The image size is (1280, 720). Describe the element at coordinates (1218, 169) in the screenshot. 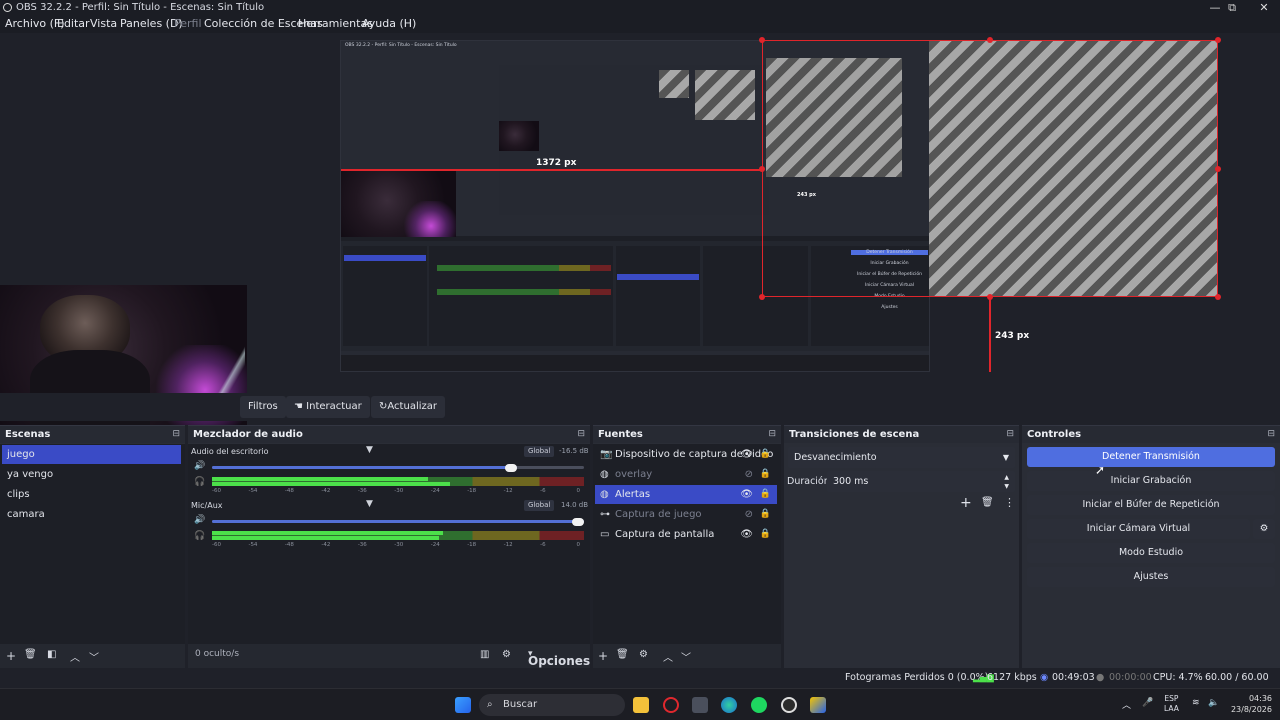

I see `resize-handle-r` at that location.